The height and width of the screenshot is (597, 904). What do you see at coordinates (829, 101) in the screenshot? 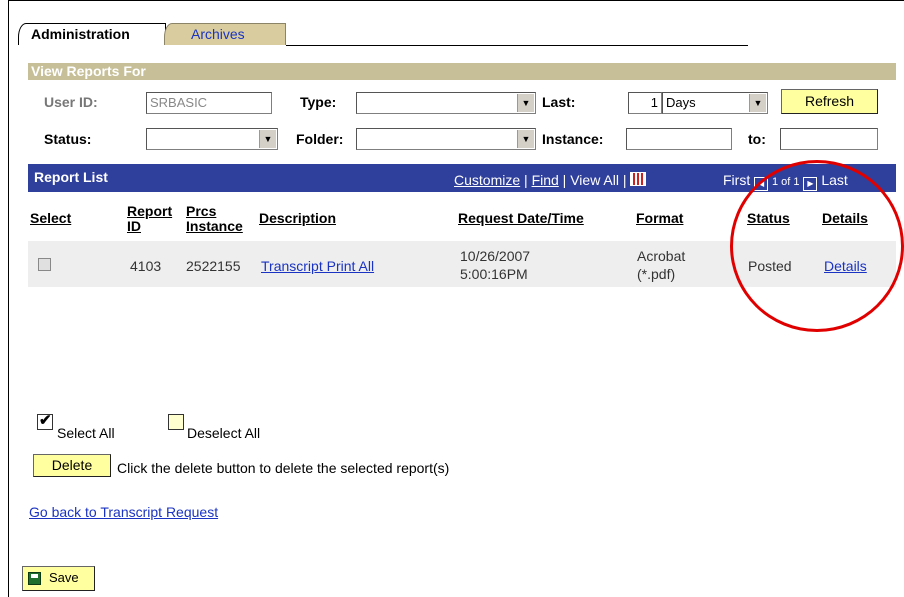
I see `refresh-button: Refresh` at bounding box center [829, 101].